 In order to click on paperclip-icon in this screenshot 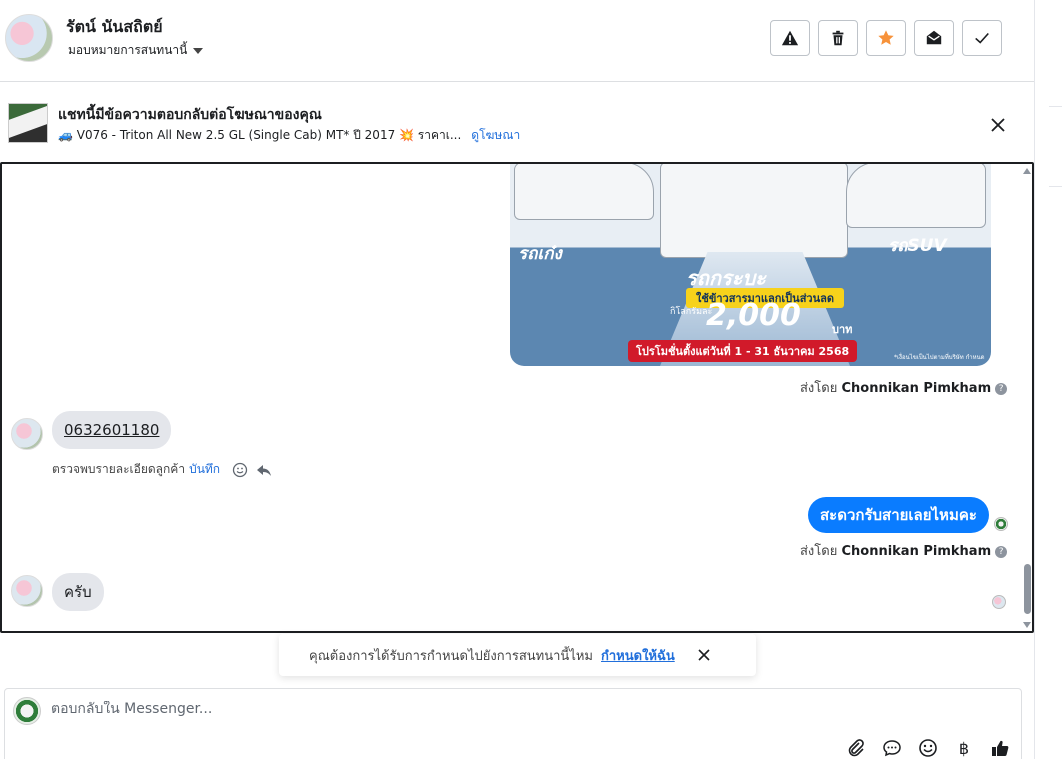, I will do `click(856, 748)`.